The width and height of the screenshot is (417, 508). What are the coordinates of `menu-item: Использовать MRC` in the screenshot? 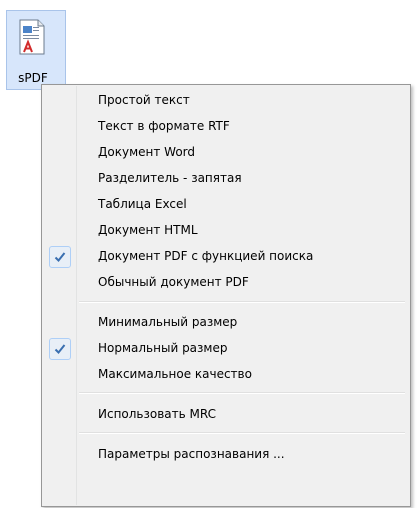 It's located at (225, 416).